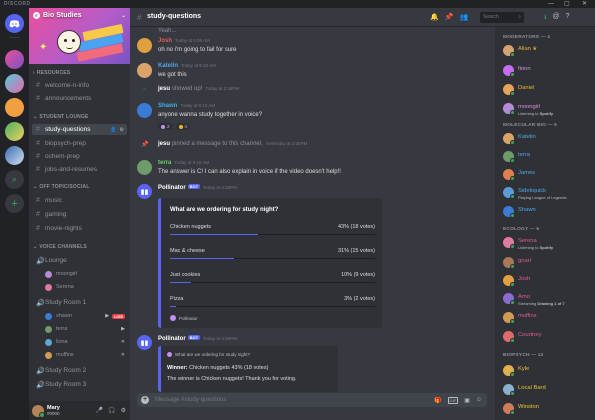 This screenshot has height=420, width=595. What do you see at coordinates (434, 17) in the screenshot?
I see `bell-icon: 🔔` at bounding box center [434, 17].